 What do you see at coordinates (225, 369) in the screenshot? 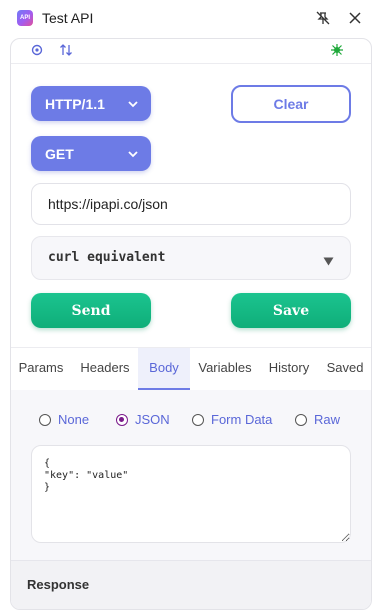
I see `tab-variables: Variables` at bounding box center [225, 369].